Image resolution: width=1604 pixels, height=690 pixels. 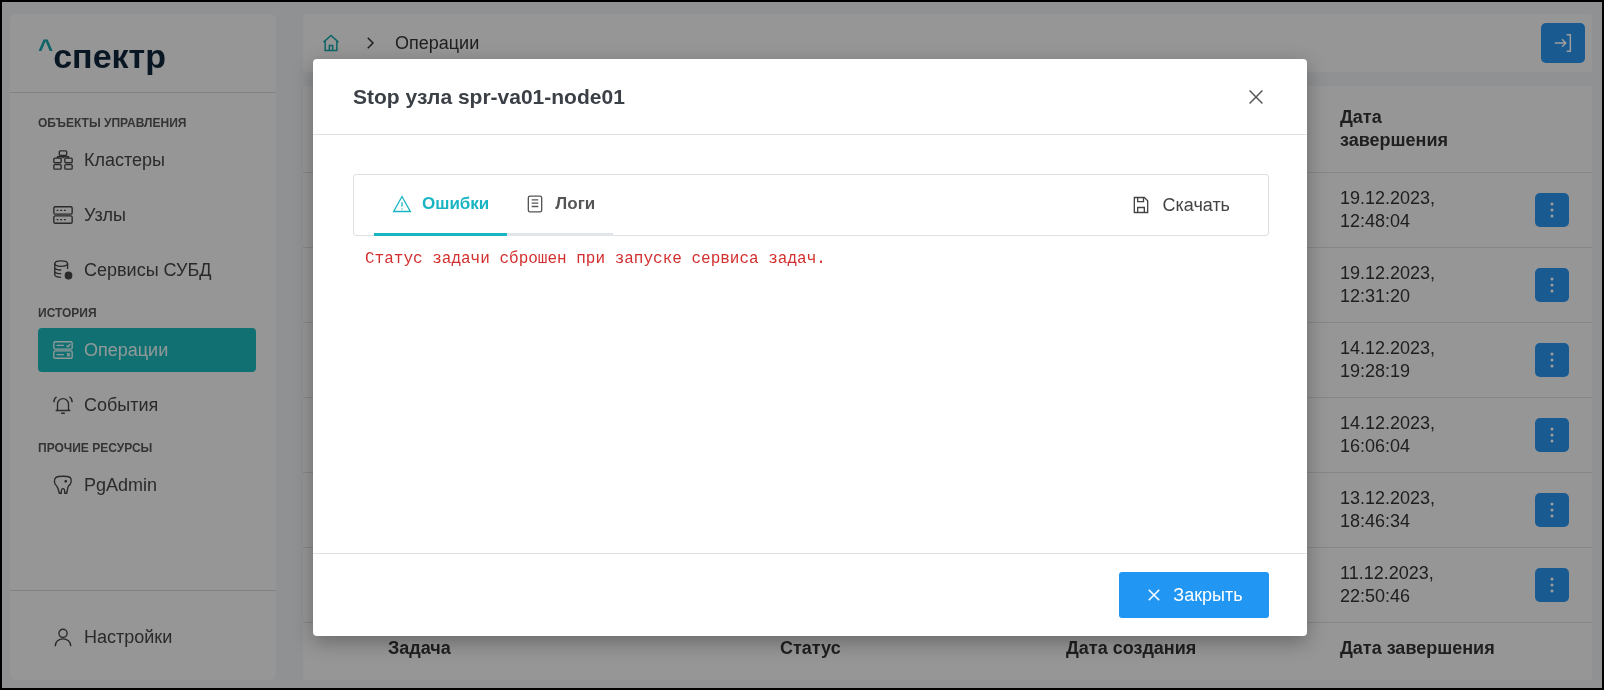 What do you see at coordinates (419, 647) in the screenshot?
I see `column-header: Задача` at bounding box center [419, 647].